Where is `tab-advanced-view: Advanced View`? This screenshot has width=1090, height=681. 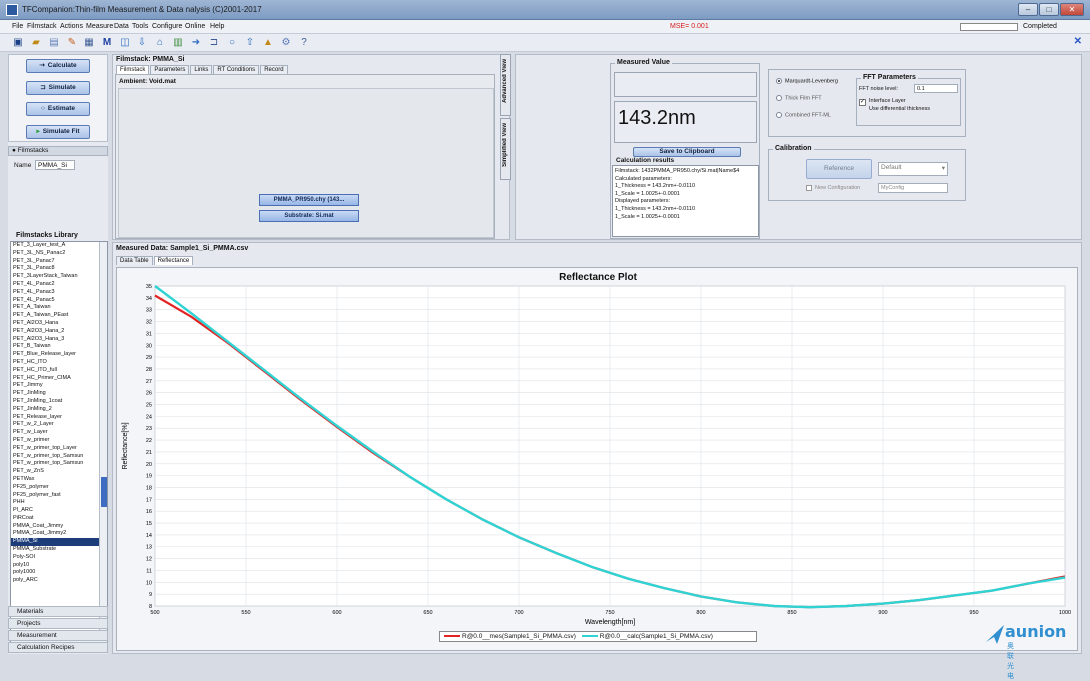
tab-advanced-view: Advanced View is located at coordinates (505, 85).